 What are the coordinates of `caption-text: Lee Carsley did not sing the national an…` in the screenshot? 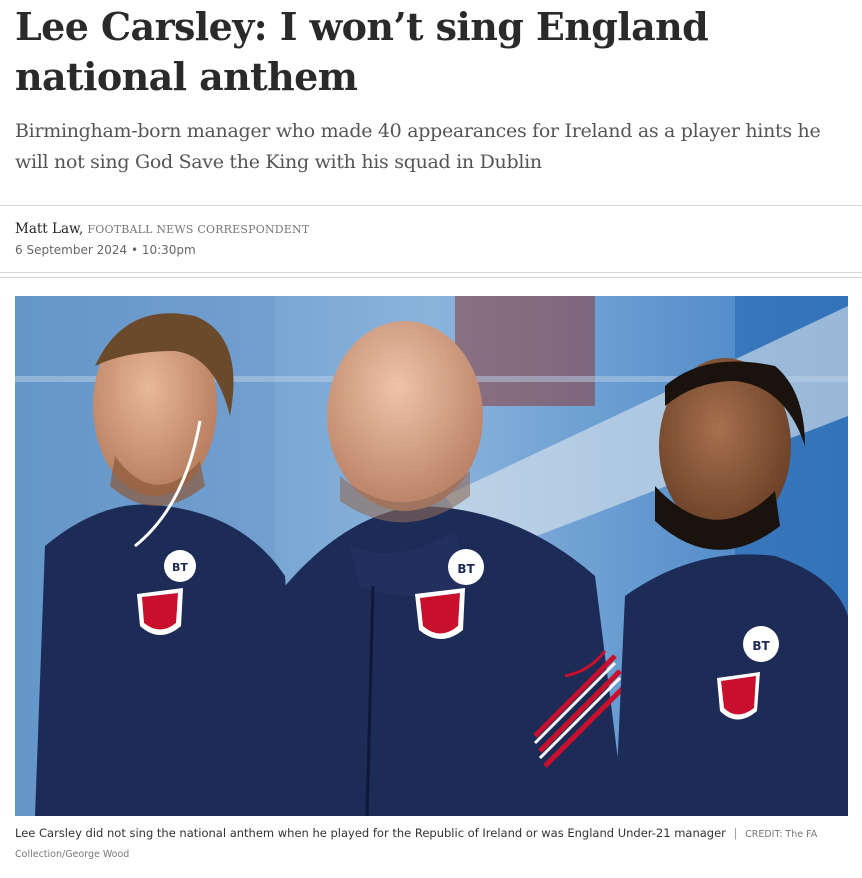 It's located at (370, 833).